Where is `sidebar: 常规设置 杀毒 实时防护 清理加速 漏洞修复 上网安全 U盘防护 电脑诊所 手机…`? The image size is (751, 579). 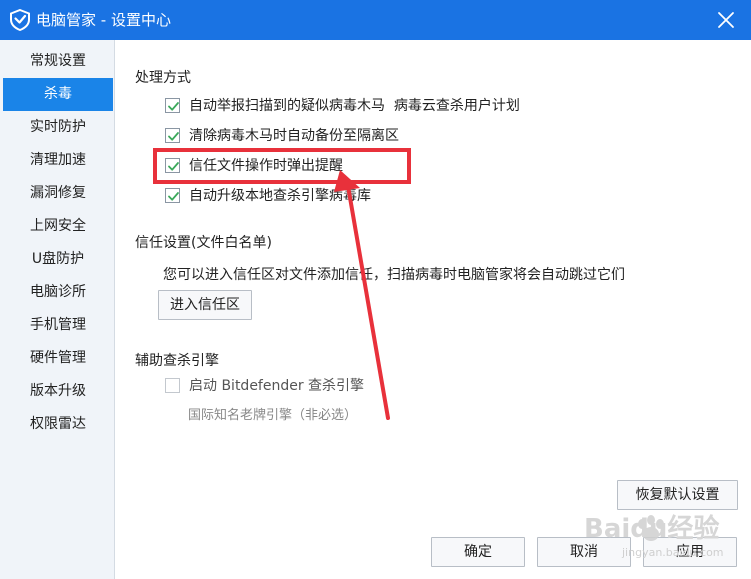 sidebar: 常规设置 杀毒 实时防护 清理加速 漏洞修复 上网安全 U盘防护 电脑诊所 手机… is located at coordinates (57, 309).